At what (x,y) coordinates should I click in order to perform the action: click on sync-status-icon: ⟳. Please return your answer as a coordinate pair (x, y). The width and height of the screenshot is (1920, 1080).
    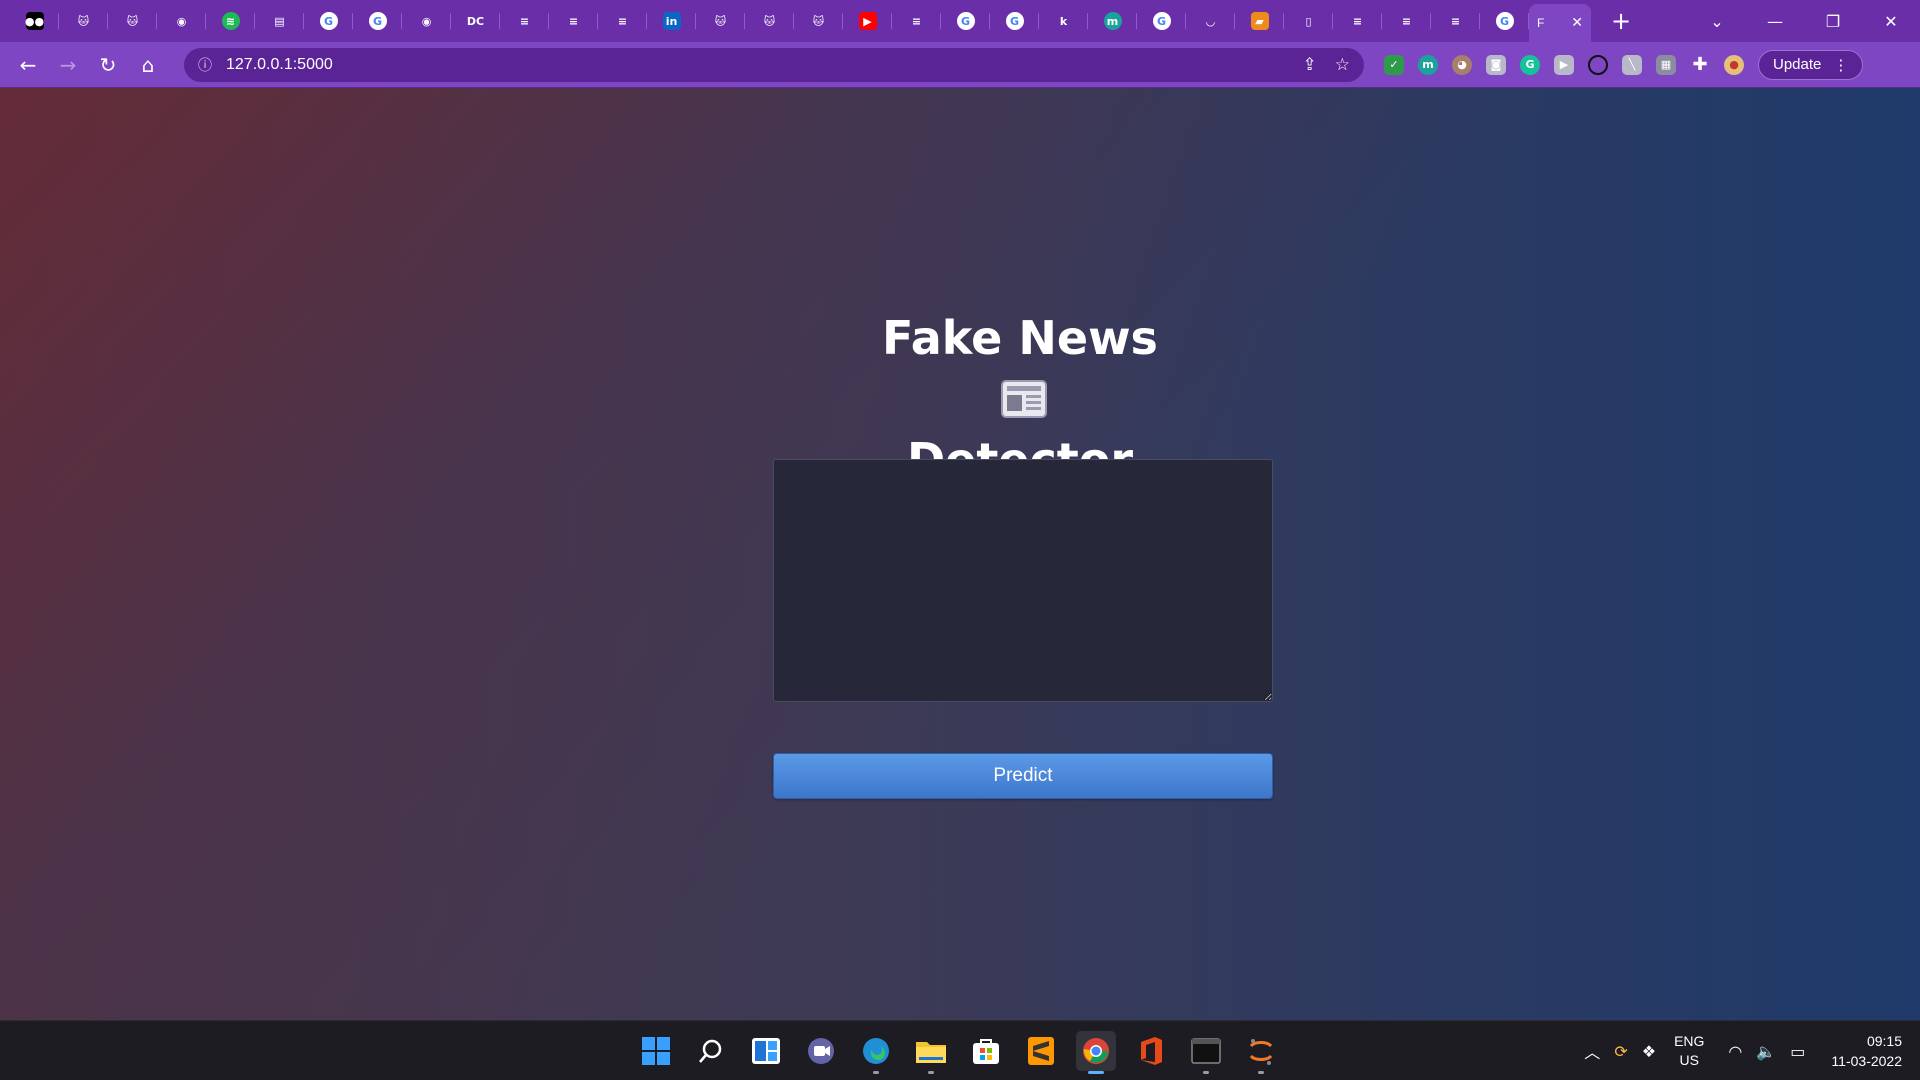
    Looking at the image, I should click on (1620, 1051).